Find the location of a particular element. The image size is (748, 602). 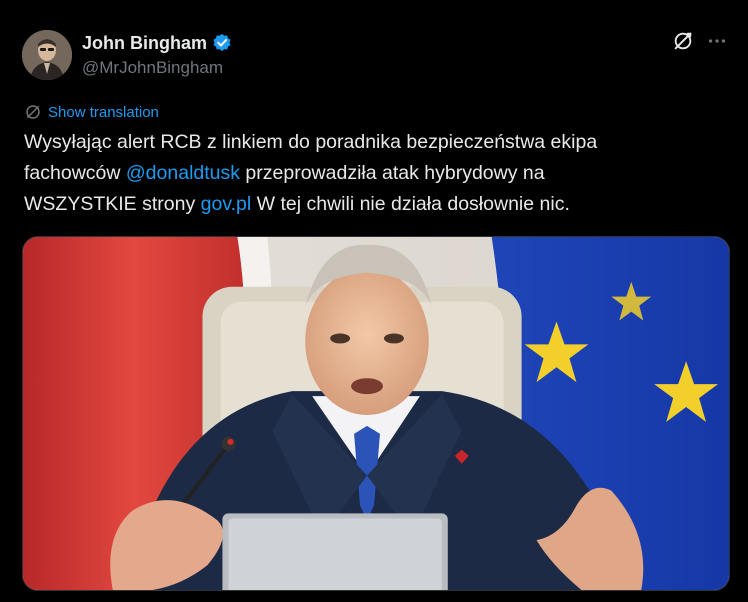

avatar-photo-icon is located at coordinates (47, 55).